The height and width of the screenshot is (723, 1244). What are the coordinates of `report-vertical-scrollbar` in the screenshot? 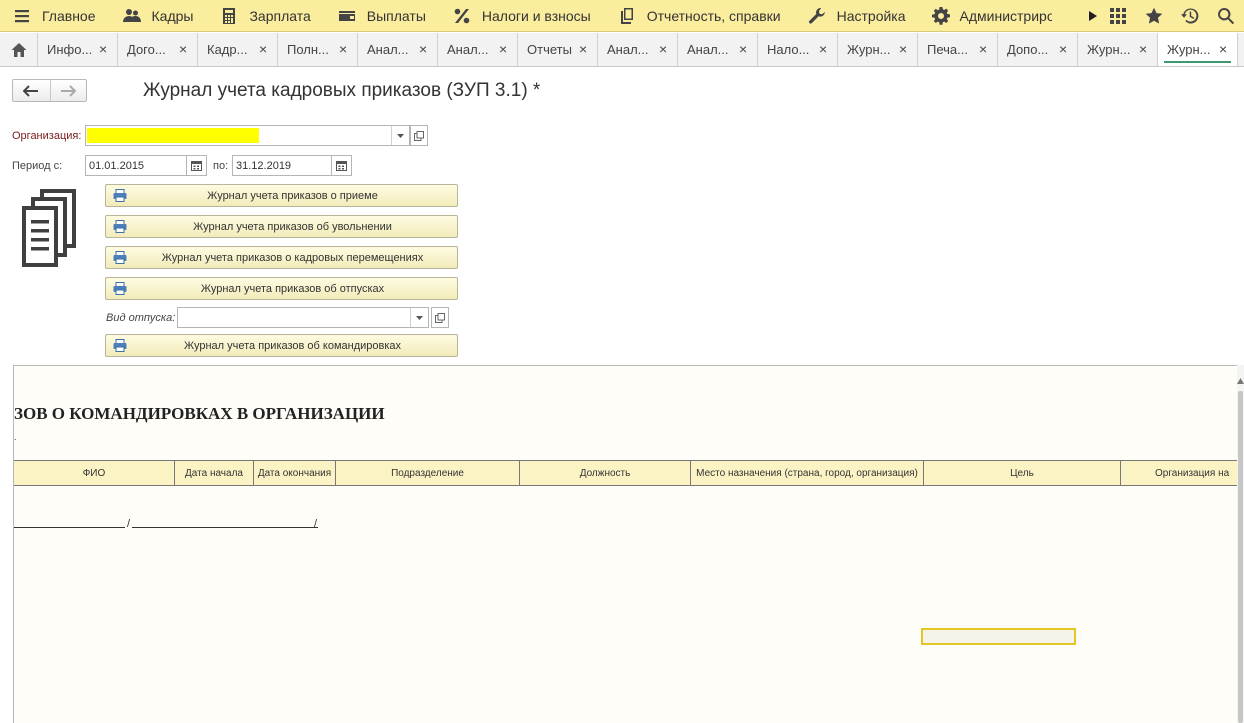 It's located at (1240, 544).